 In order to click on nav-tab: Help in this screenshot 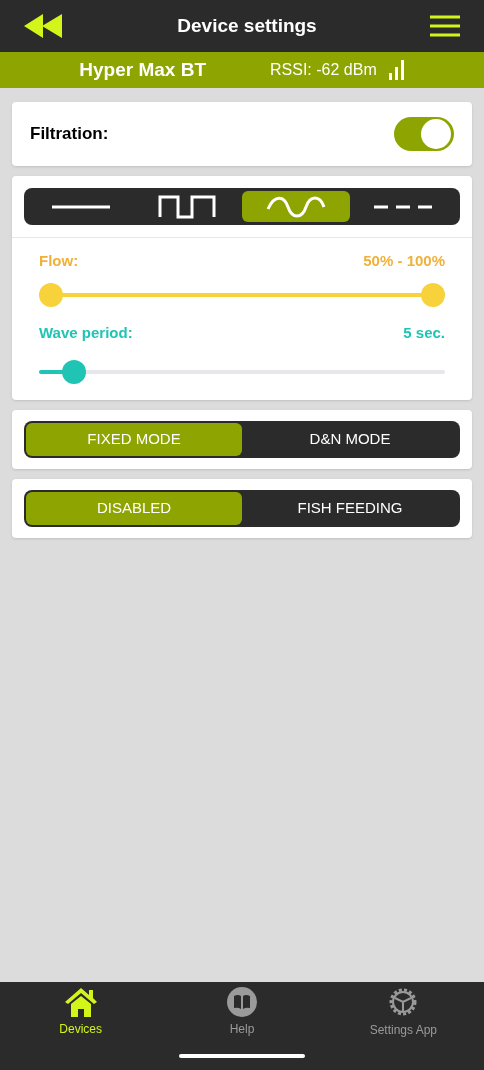, I will do `click(242, 1012)`.